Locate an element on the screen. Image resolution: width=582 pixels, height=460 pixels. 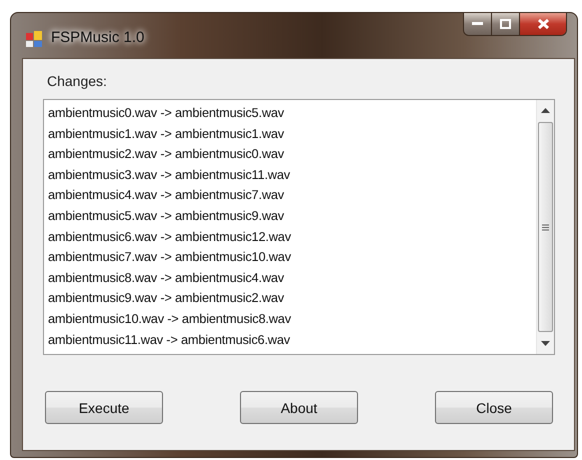
list-item: ambientmusic4.wav -> ambientmusic7.wav is located at coordinates (290, 195).